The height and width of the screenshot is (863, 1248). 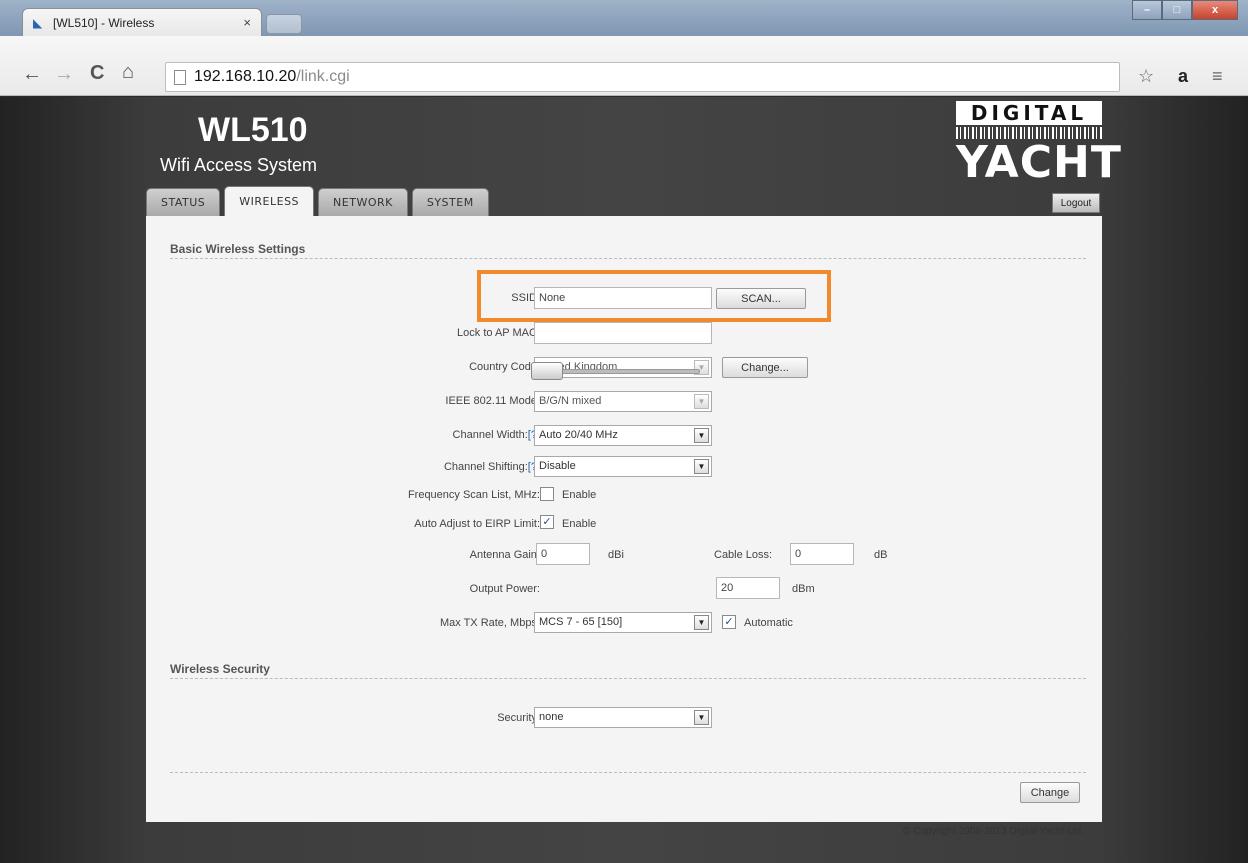 I want to click on window-controls: – □ x, so click(x=1185, y=10).